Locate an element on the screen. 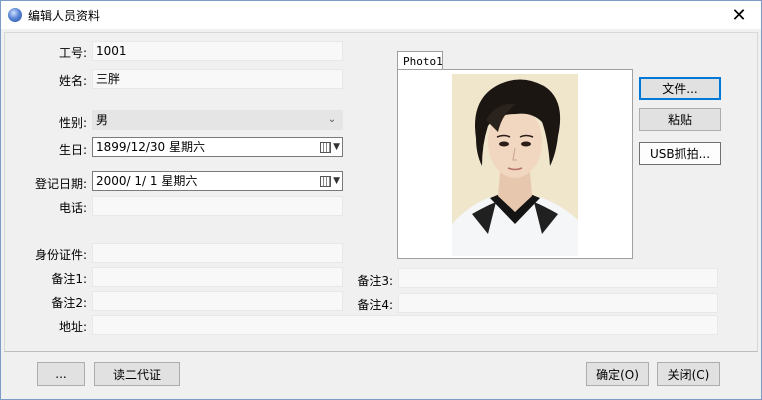  person-photo is located at coordinates (515, 165).